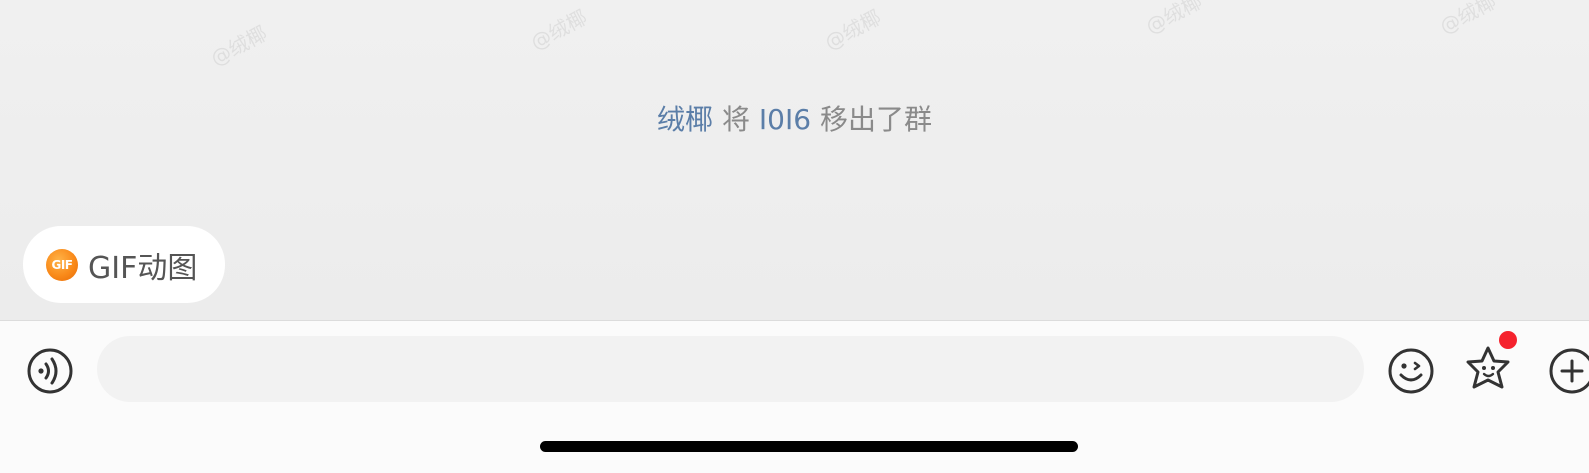 Image resolution: width=1589 pixels, height=473 pixels. I want to click on star-face-icon, so click(1488, 369).